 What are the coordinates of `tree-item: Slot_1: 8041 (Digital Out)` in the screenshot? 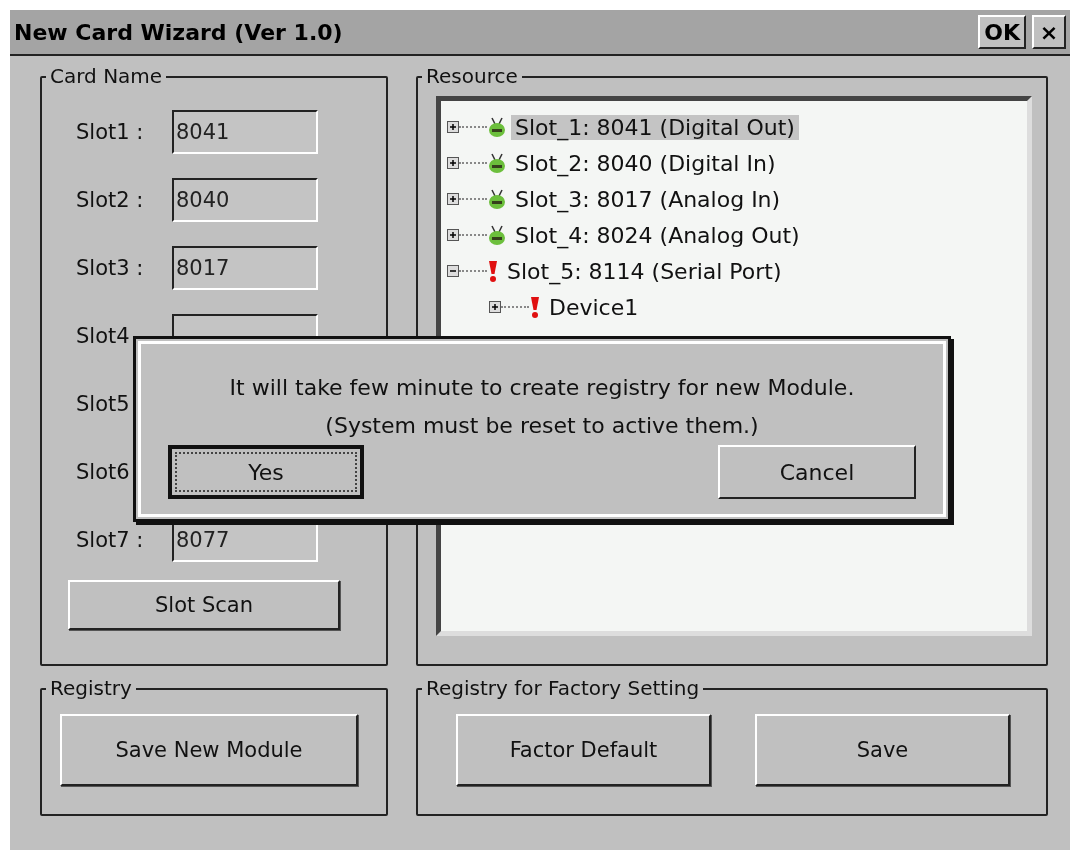 It's located at (655, 127).